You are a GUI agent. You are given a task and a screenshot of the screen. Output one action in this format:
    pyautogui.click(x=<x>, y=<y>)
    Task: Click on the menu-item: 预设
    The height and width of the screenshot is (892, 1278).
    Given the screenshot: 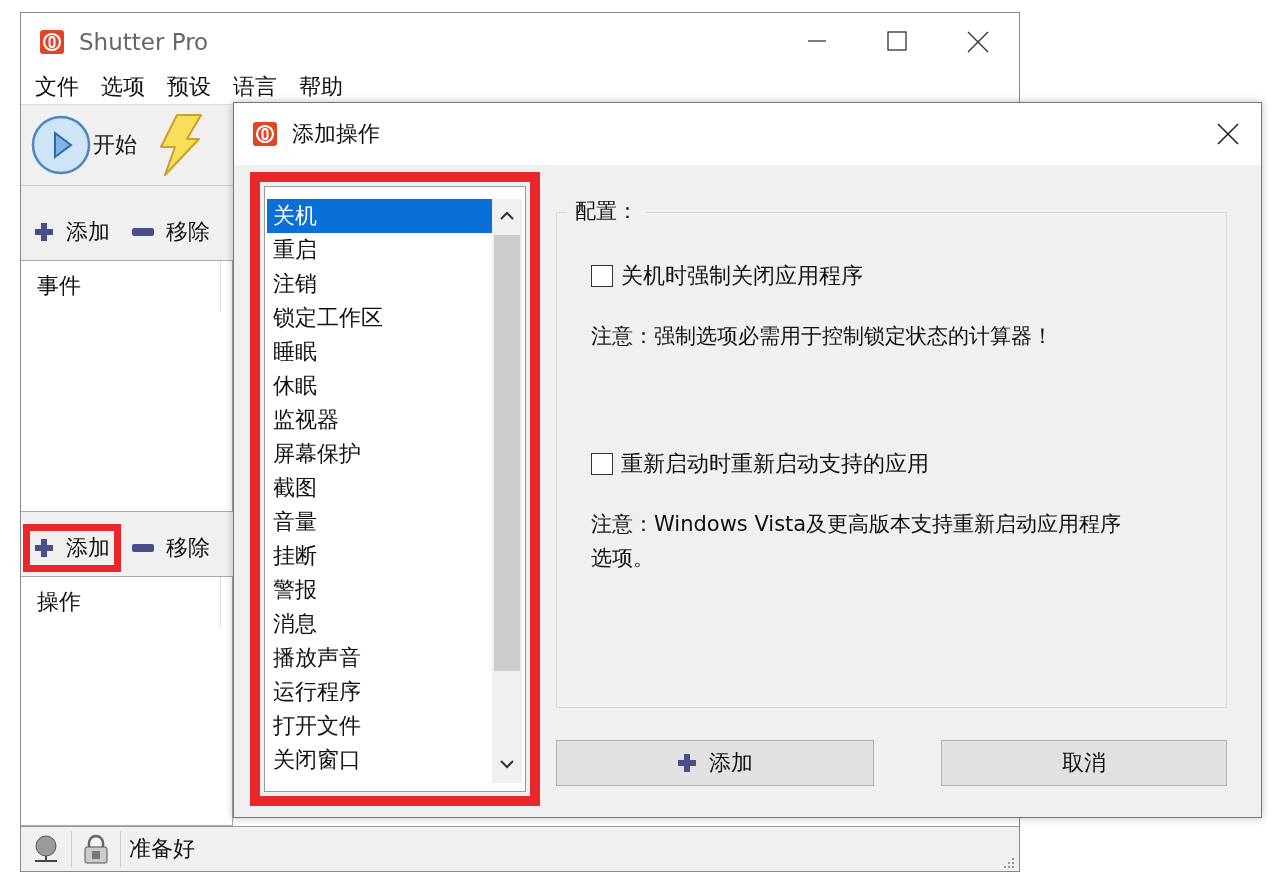 What is the action you would take?
    pyautogui.click(x=192, y=87)
    